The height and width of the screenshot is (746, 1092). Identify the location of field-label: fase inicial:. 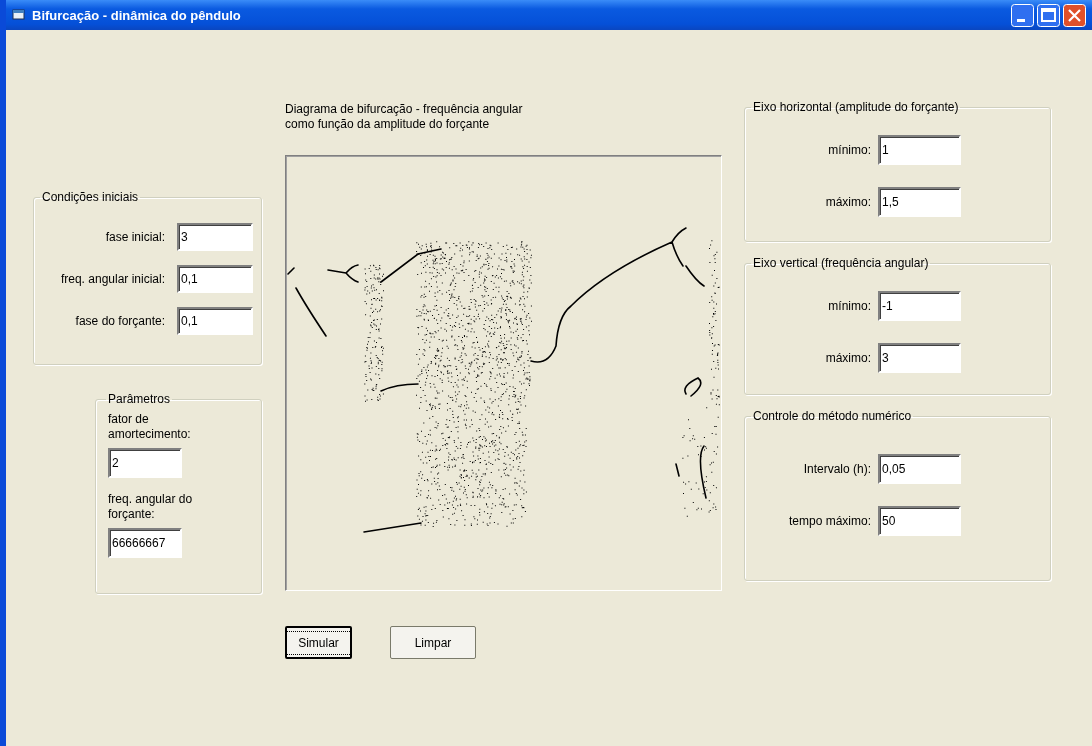
(135, 237).